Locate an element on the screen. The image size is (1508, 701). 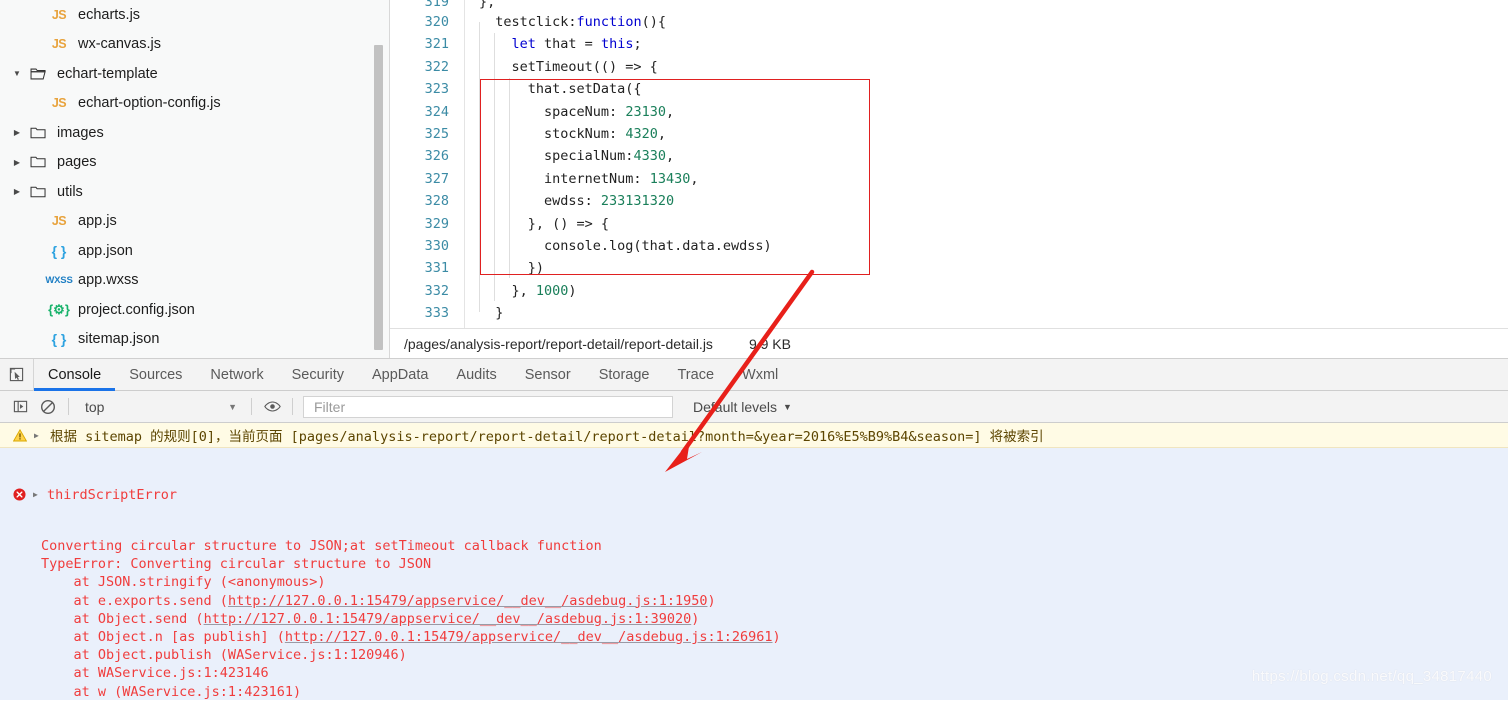
console-toolbar: top ▼ Filter Default levels ▼ is located at coordinates (754, 407).